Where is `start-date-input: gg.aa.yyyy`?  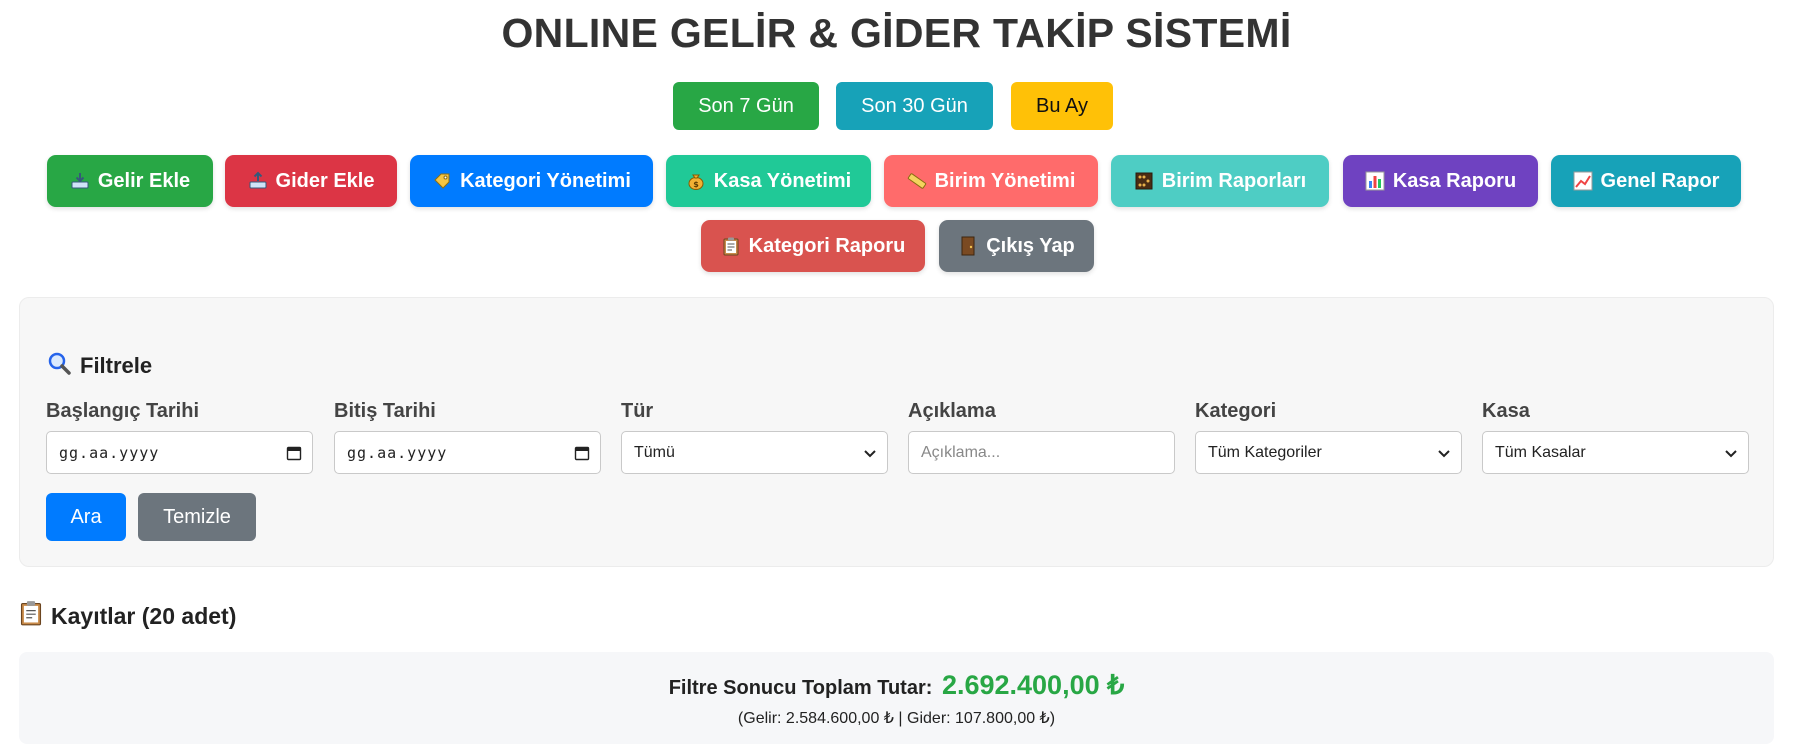 start-date-input: gg.aa.yyyy is located at coordinates (179, 452).